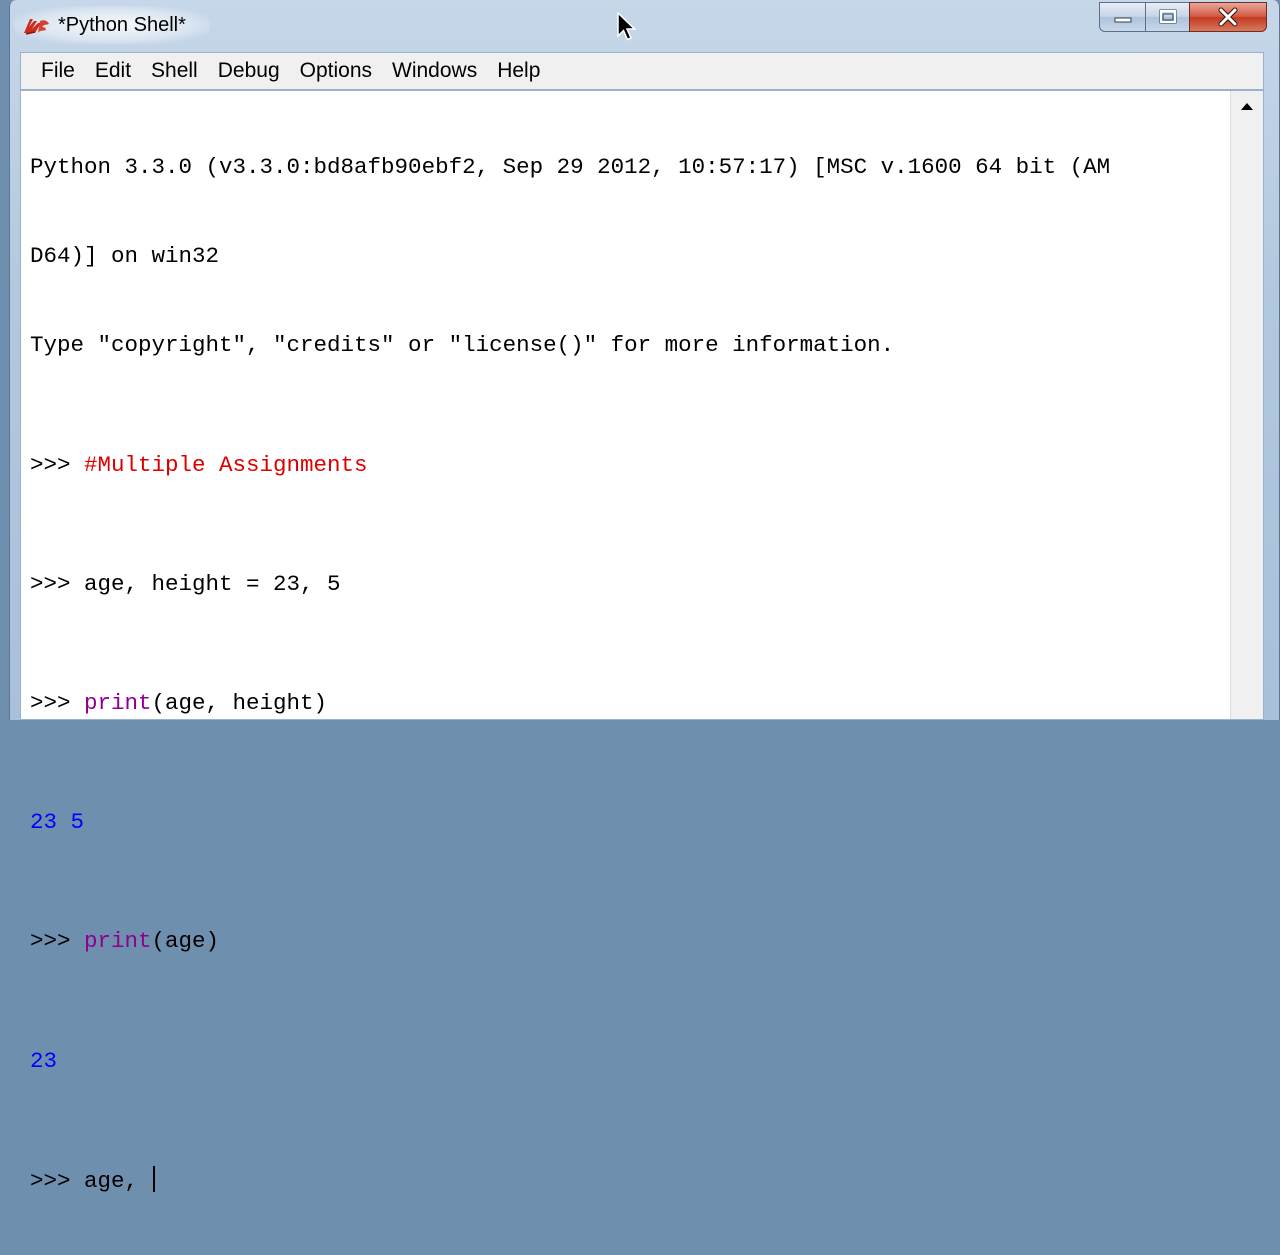 The width and height of the screenshot is (1280, 1255). What do you see at coordinates (174, 71) in the screenshot?
I see `menu-shell: Shell` at bounding box center [174, 71].